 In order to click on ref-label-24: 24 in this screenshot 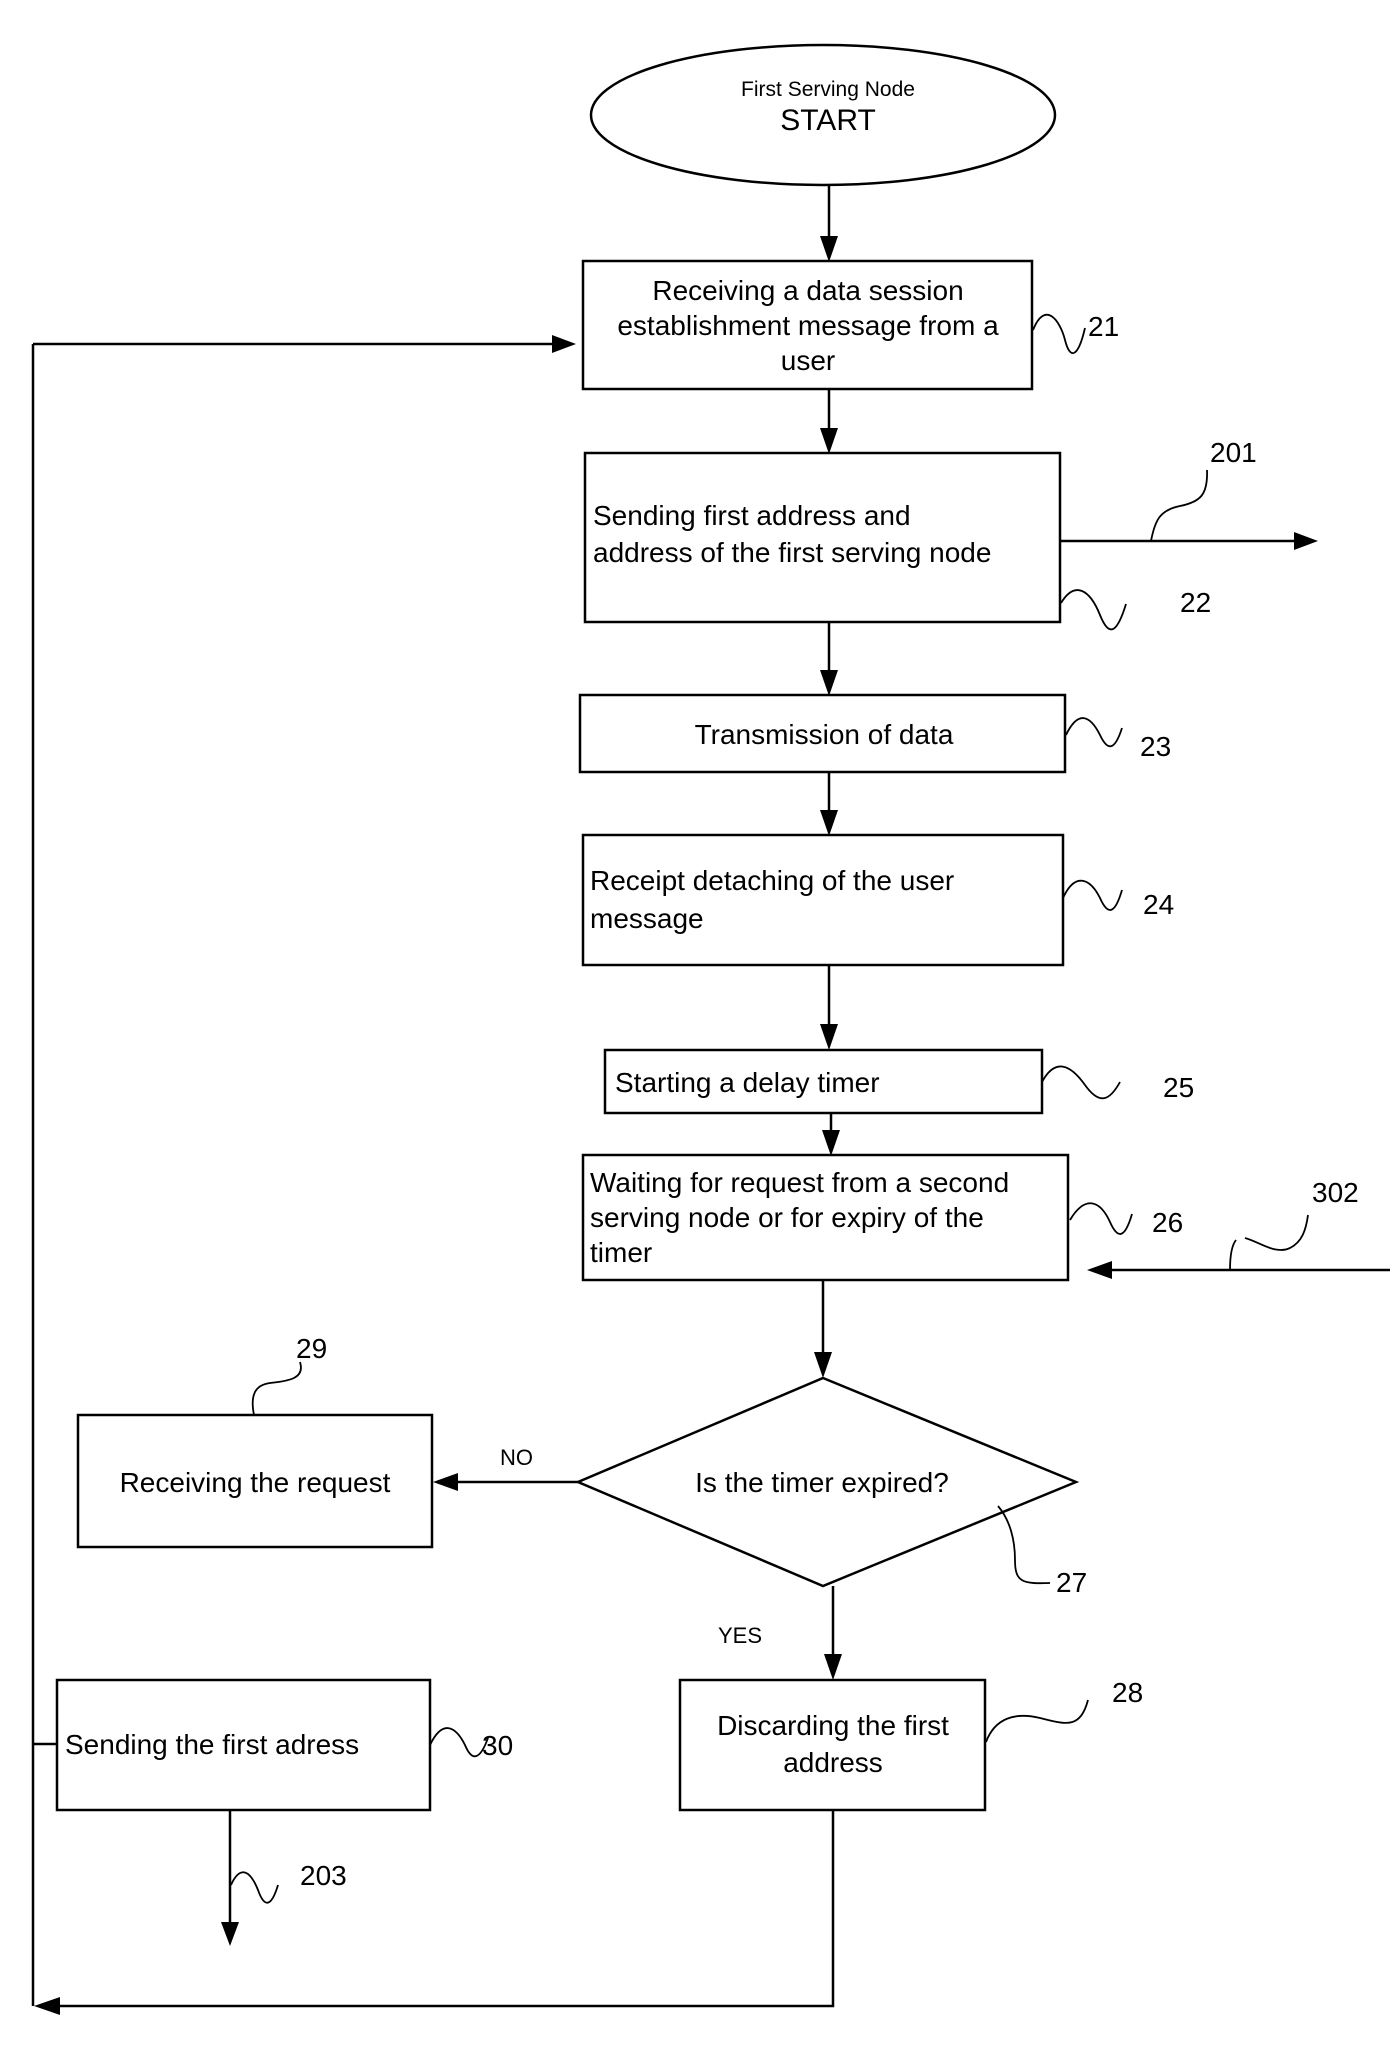, I will do `click(1158, 904)`.